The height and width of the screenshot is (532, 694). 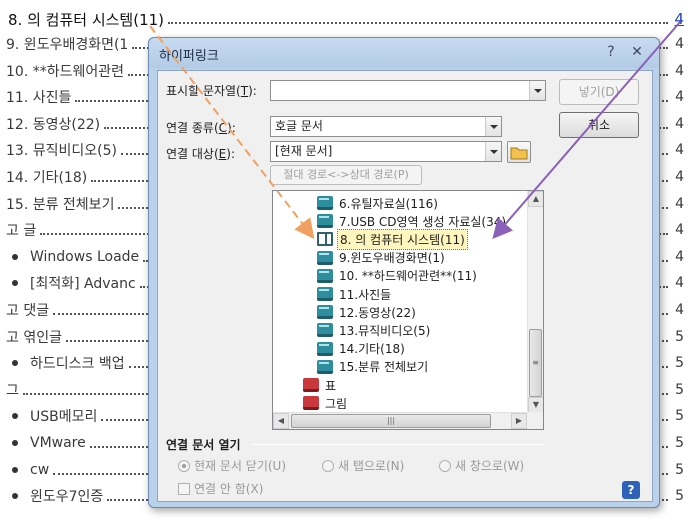 What do you see at coordinates (490, 466) in the screenshot?
I see `radio-label: 새 창으로(W)` at bounding box center [490, 466].